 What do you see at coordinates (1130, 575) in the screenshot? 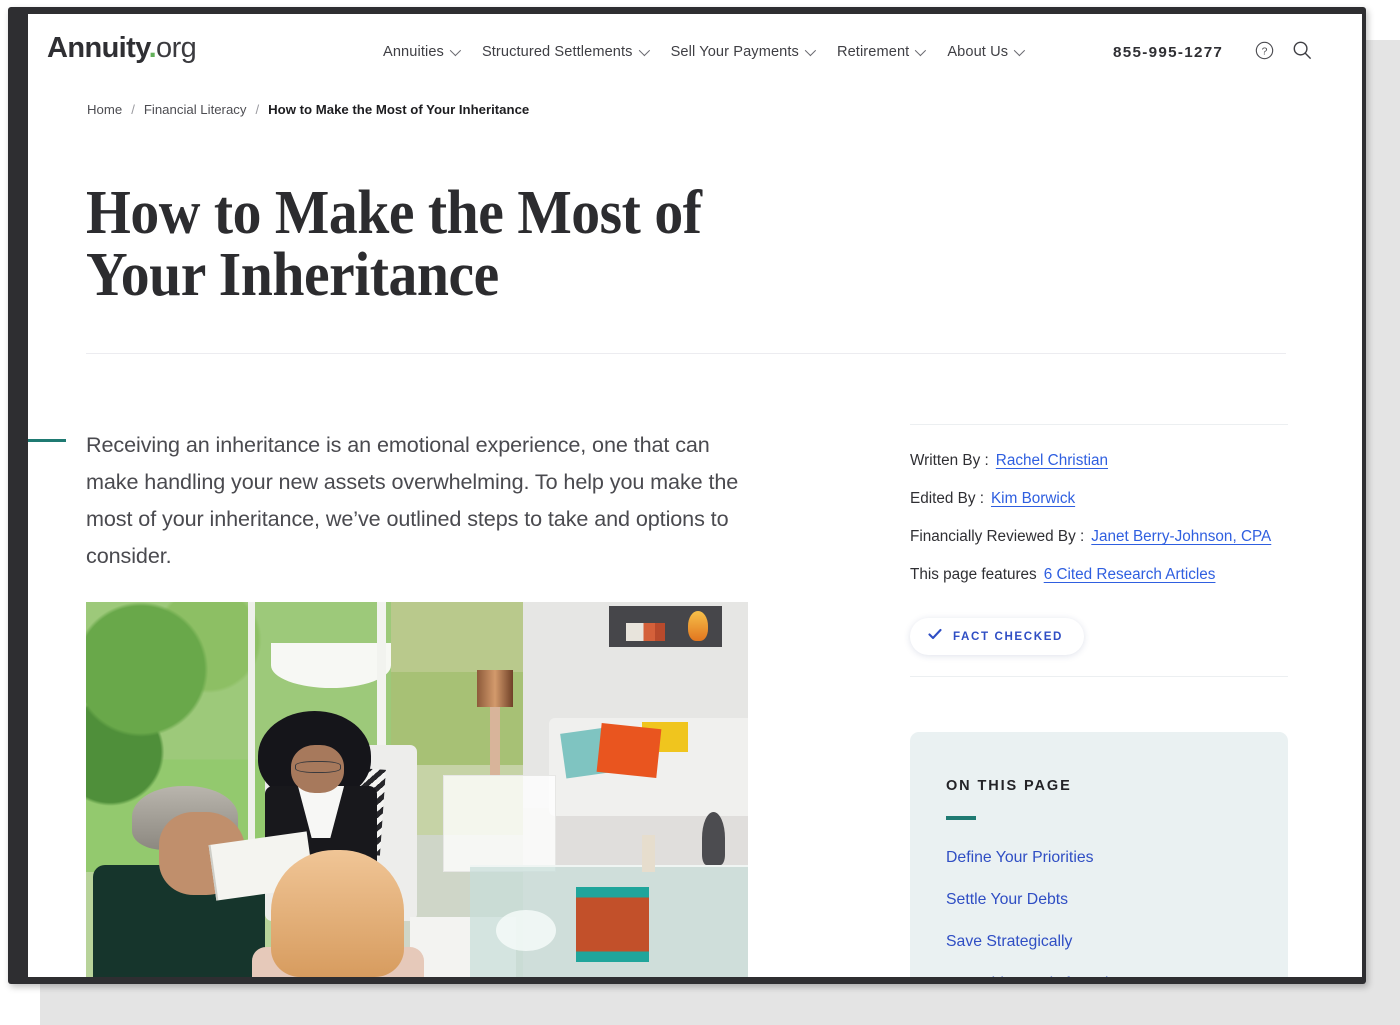
I see `cited-research-link: 6 Cited Research Articles` at bounding box center [1130, 575].